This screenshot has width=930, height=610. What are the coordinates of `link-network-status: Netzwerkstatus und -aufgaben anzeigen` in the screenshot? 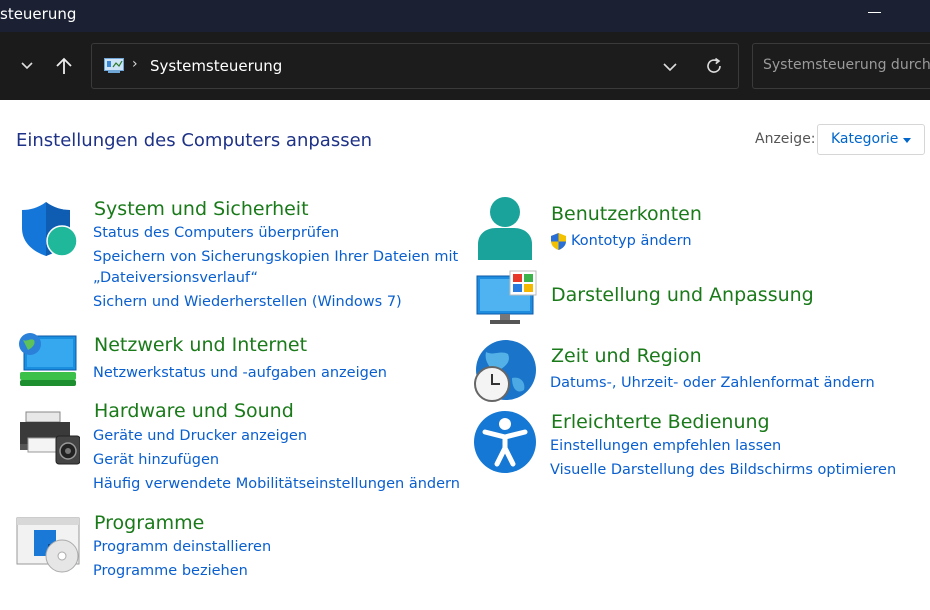 It's located at (240, 373).